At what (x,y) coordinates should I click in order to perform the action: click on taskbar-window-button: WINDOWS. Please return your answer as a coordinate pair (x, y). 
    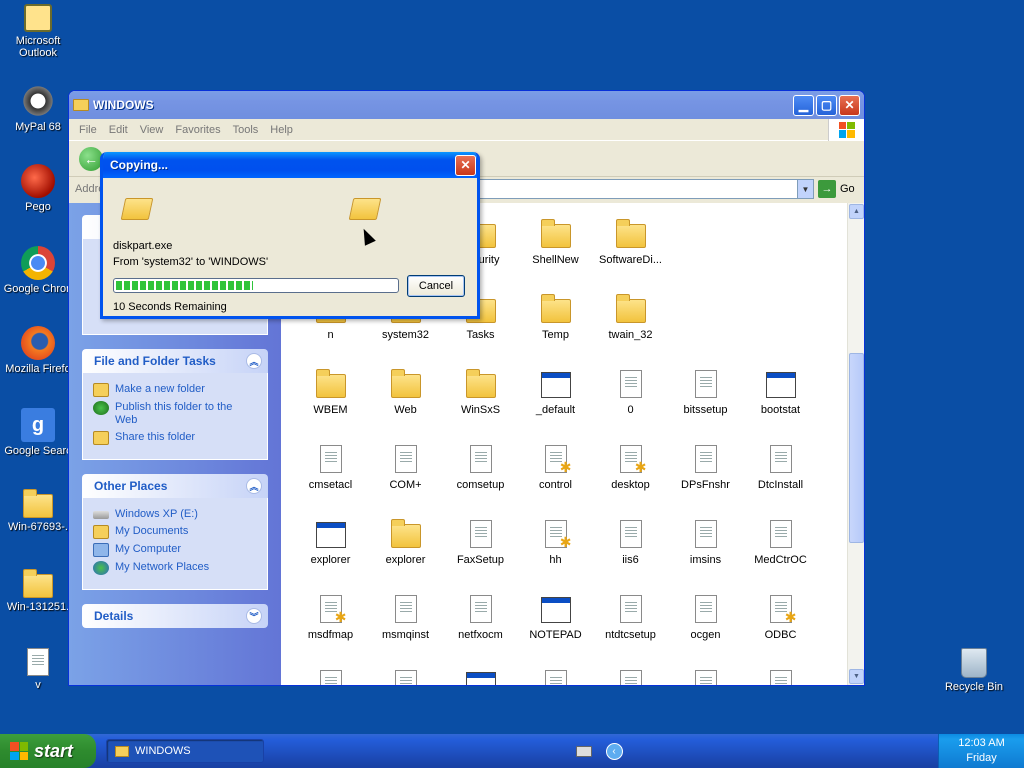
    Looking at the image, I should click on (185, 751).